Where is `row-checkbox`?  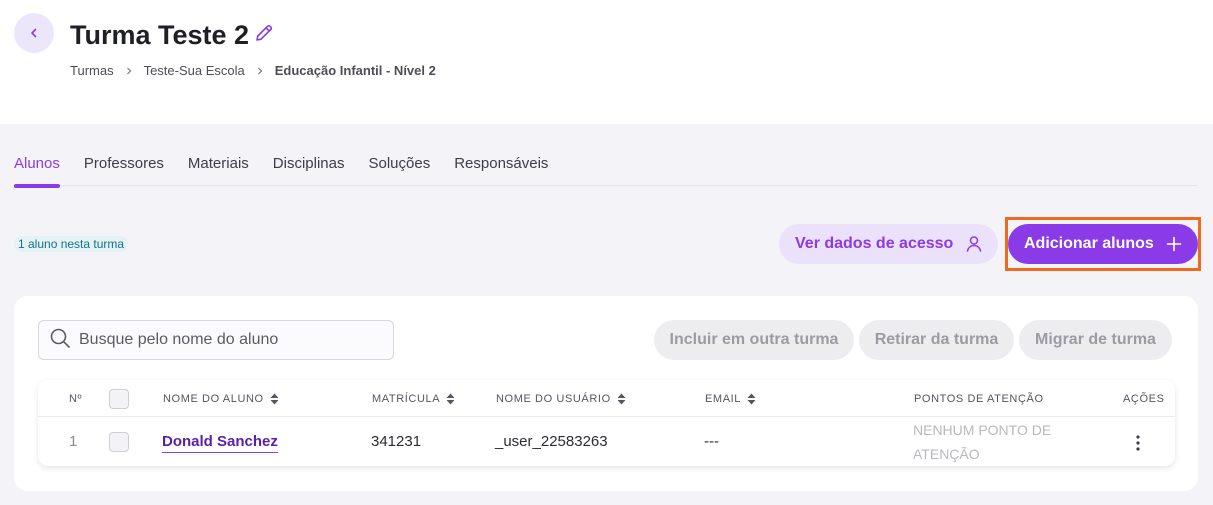
row-checkbox is located at coordinates (119, 442).